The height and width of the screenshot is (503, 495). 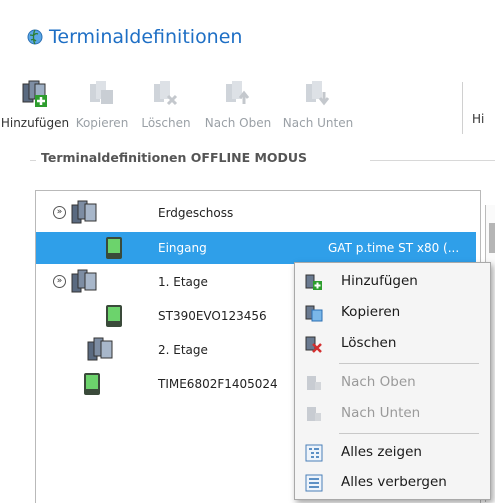 What do you see at coordinates (371, 312) in the screenshot?
I see `menu-item-label: Kopieren` at bounding box center [371, 312].